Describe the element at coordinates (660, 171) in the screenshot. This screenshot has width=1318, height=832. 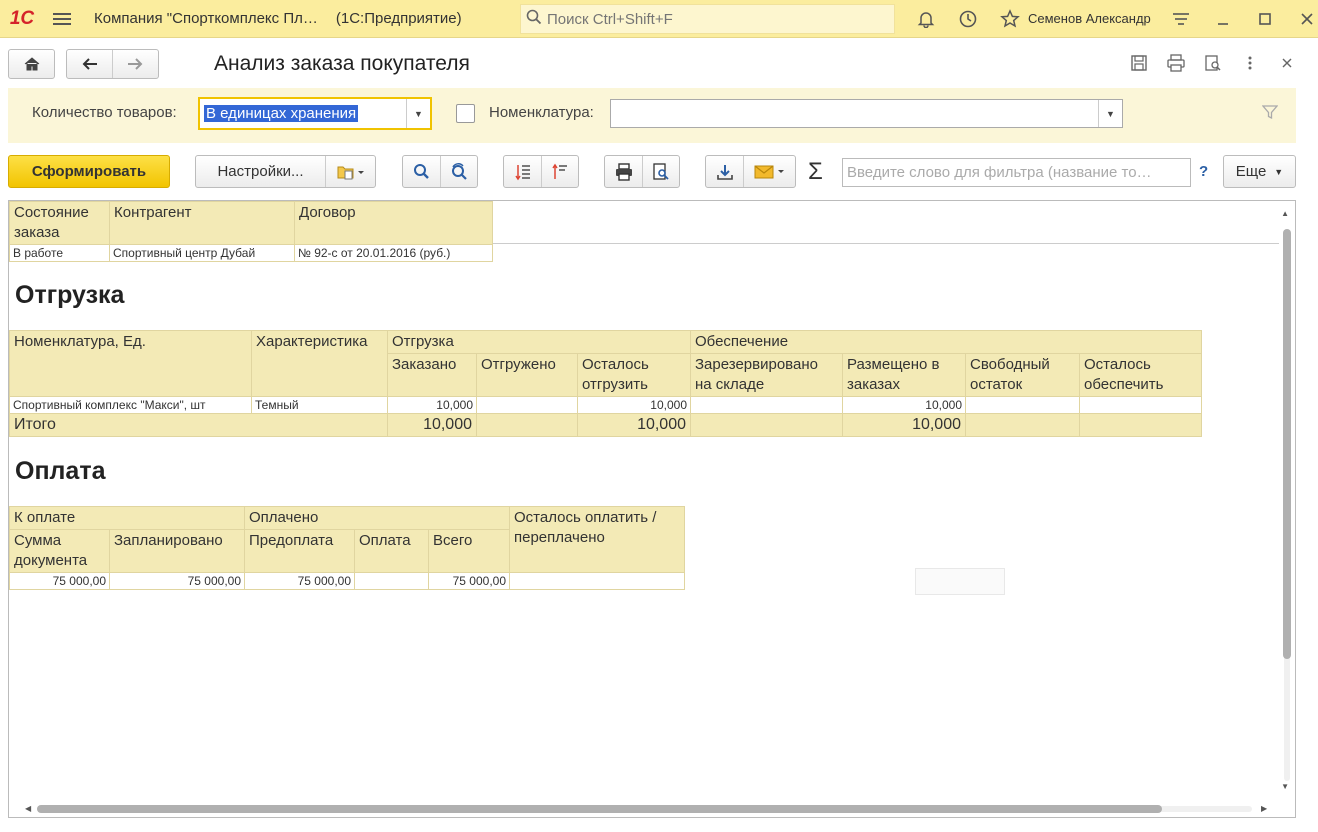
I see `print-preview-icon` at that location.